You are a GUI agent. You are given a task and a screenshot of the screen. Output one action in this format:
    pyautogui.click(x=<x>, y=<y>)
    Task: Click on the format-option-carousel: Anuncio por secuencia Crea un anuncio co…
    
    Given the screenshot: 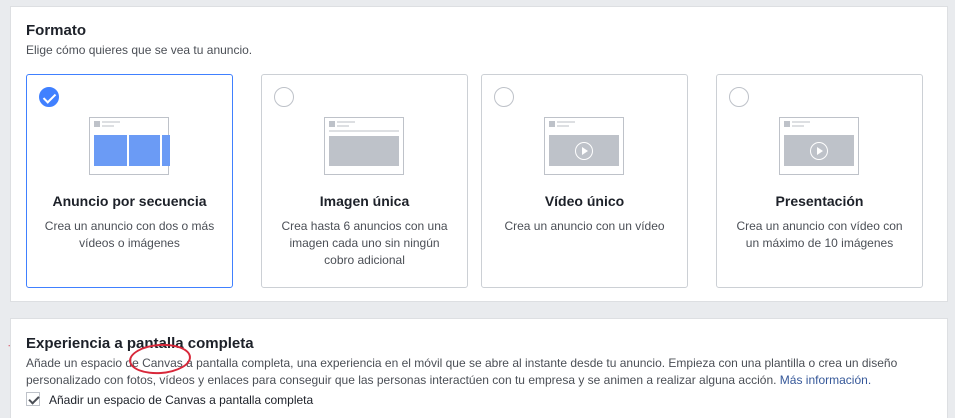 What is the action you would take?
    pyautogui.click(x=129, y=181)
    